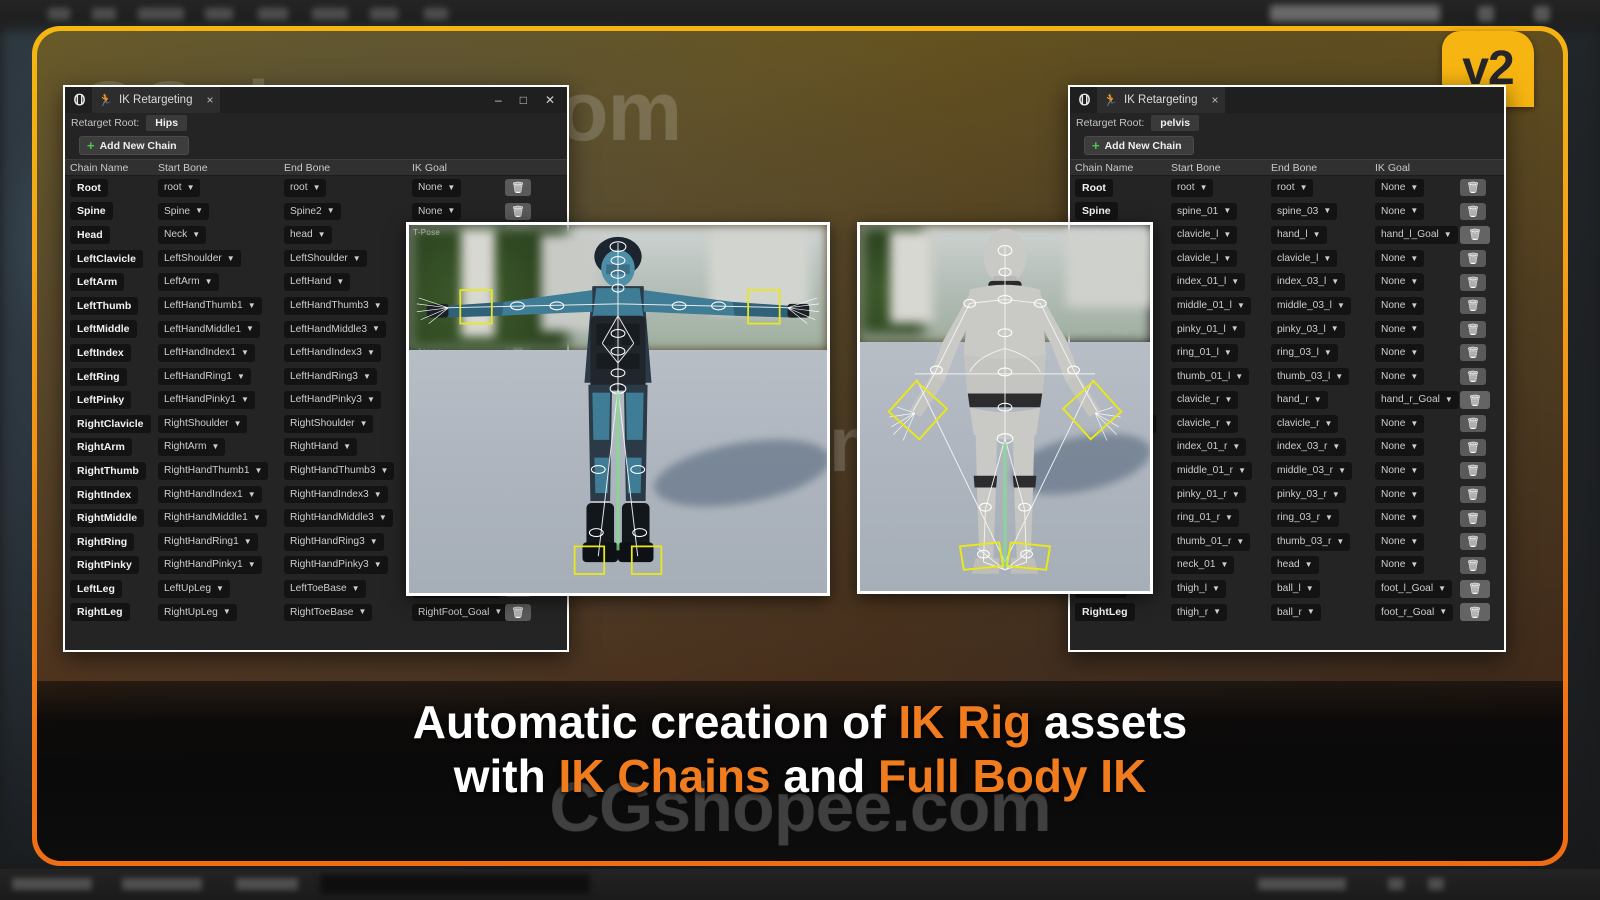 Image resolution: width=1600 pixels, height=900 pixels. I want to click on start-bone-dropdown: RightHandIndex1 ▼, so click(210, 494).